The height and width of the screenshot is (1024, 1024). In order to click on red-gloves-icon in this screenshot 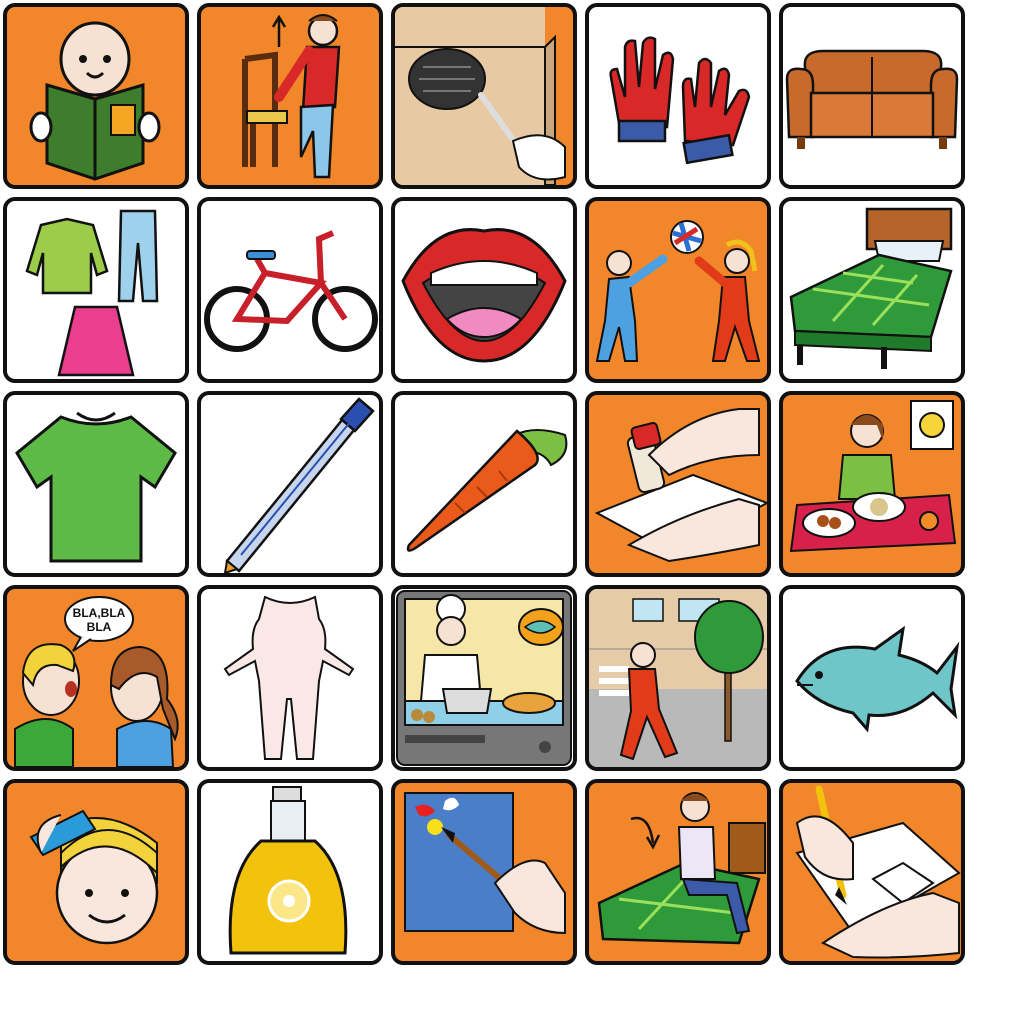, I will do `click(680, 100)`.